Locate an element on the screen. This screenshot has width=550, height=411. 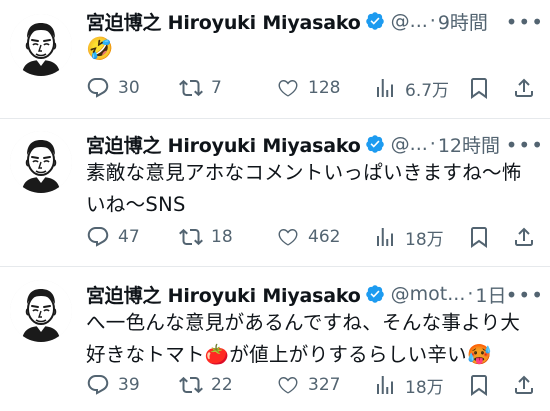
like-count: 462 is located at coordinates (324, 237).